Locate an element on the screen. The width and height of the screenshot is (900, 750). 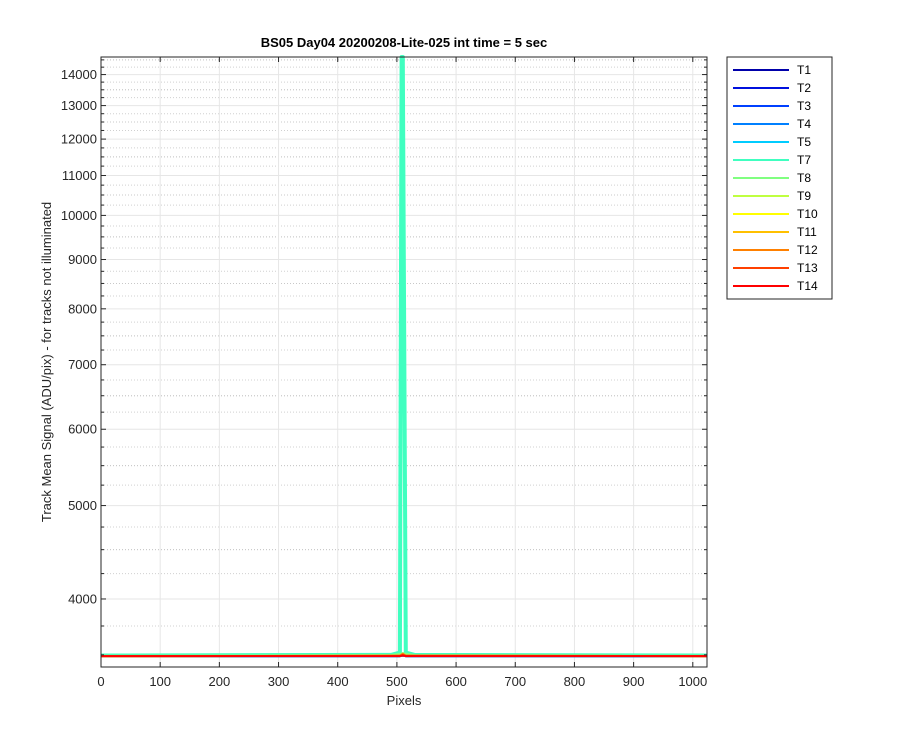
x-tick-label: 400 is located at coordinates (338, 681).